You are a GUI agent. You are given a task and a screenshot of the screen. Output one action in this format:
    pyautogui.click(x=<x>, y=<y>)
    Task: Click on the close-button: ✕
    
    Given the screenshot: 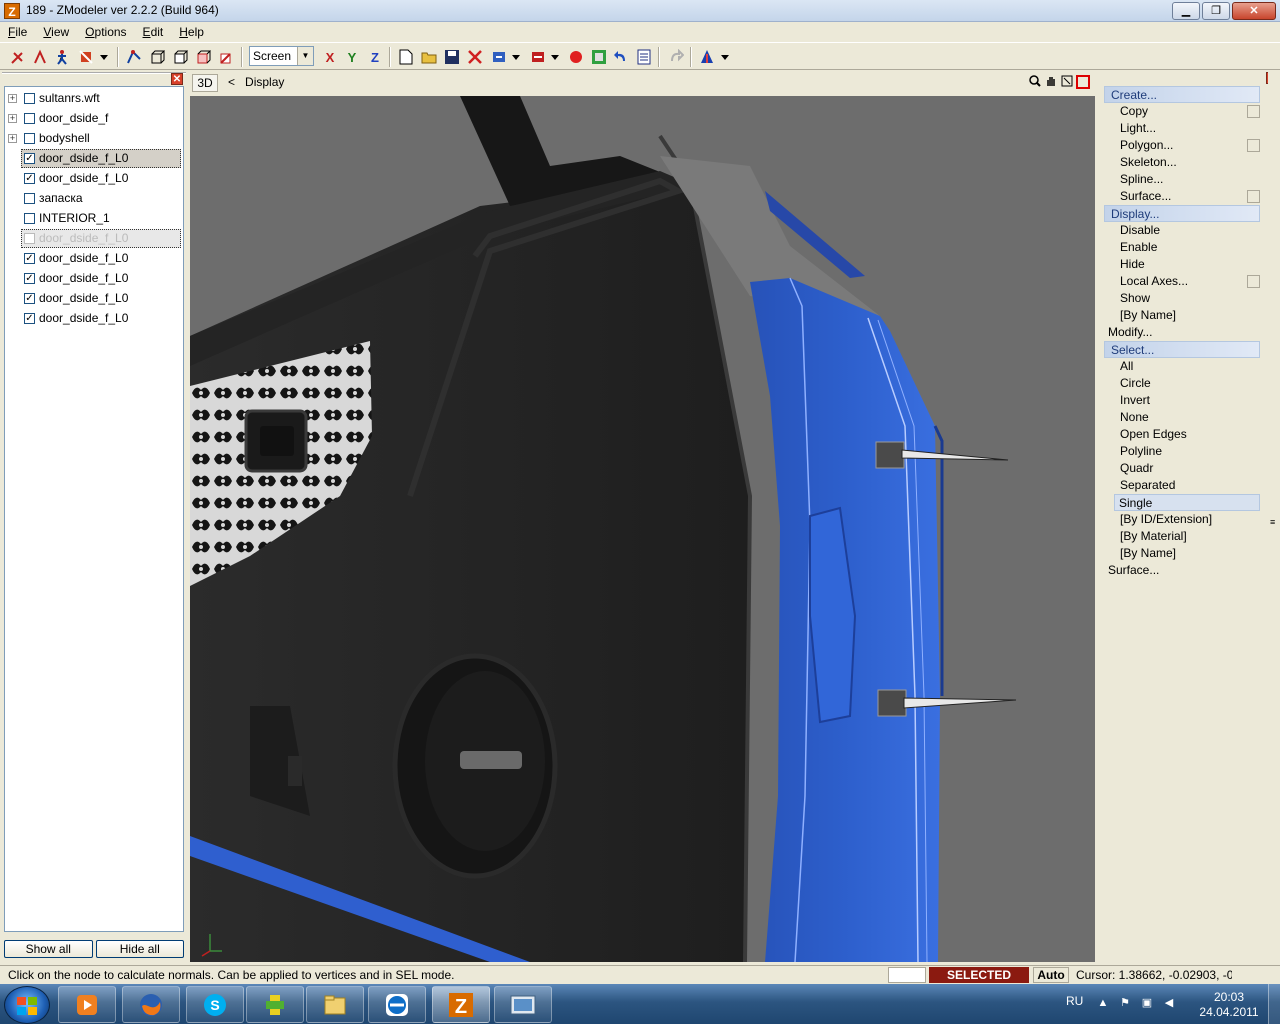 What is the action you would take?
    pyautogui.click(x=1254, y=11)
    